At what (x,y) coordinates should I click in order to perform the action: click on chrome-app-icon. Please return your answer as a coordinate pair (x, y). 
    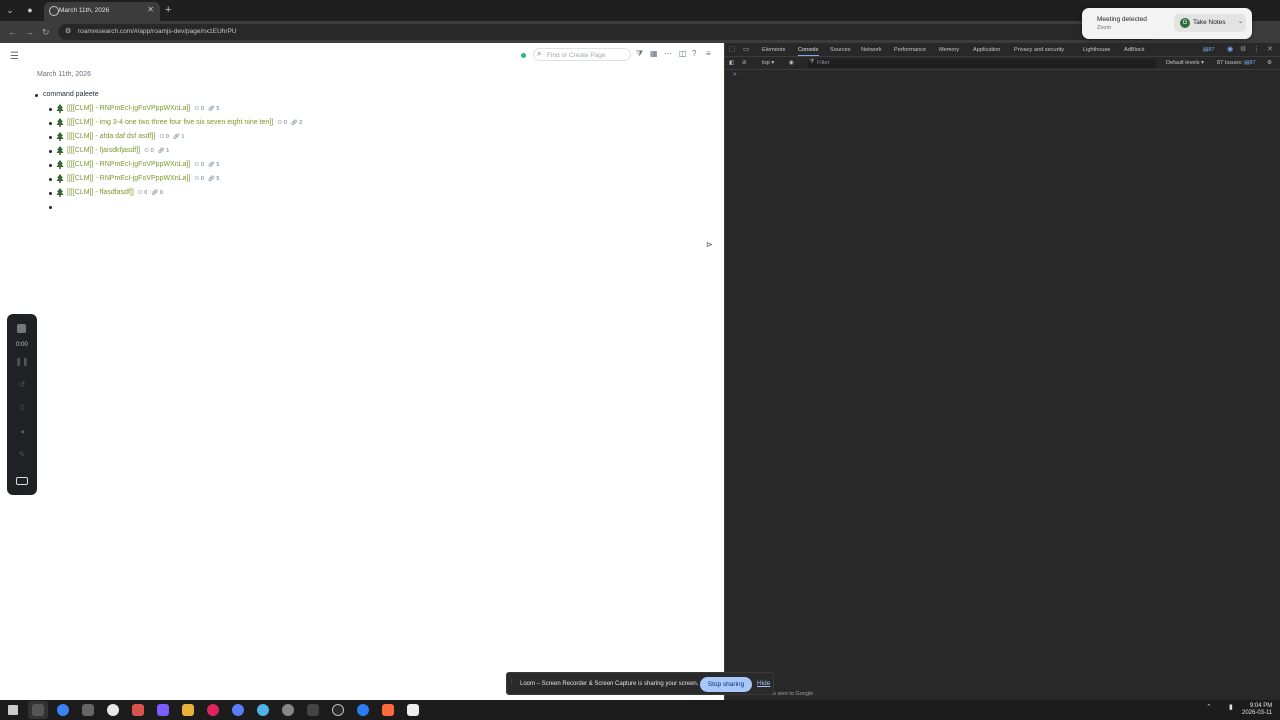
    Looking at the image, I should click on (63, 710).